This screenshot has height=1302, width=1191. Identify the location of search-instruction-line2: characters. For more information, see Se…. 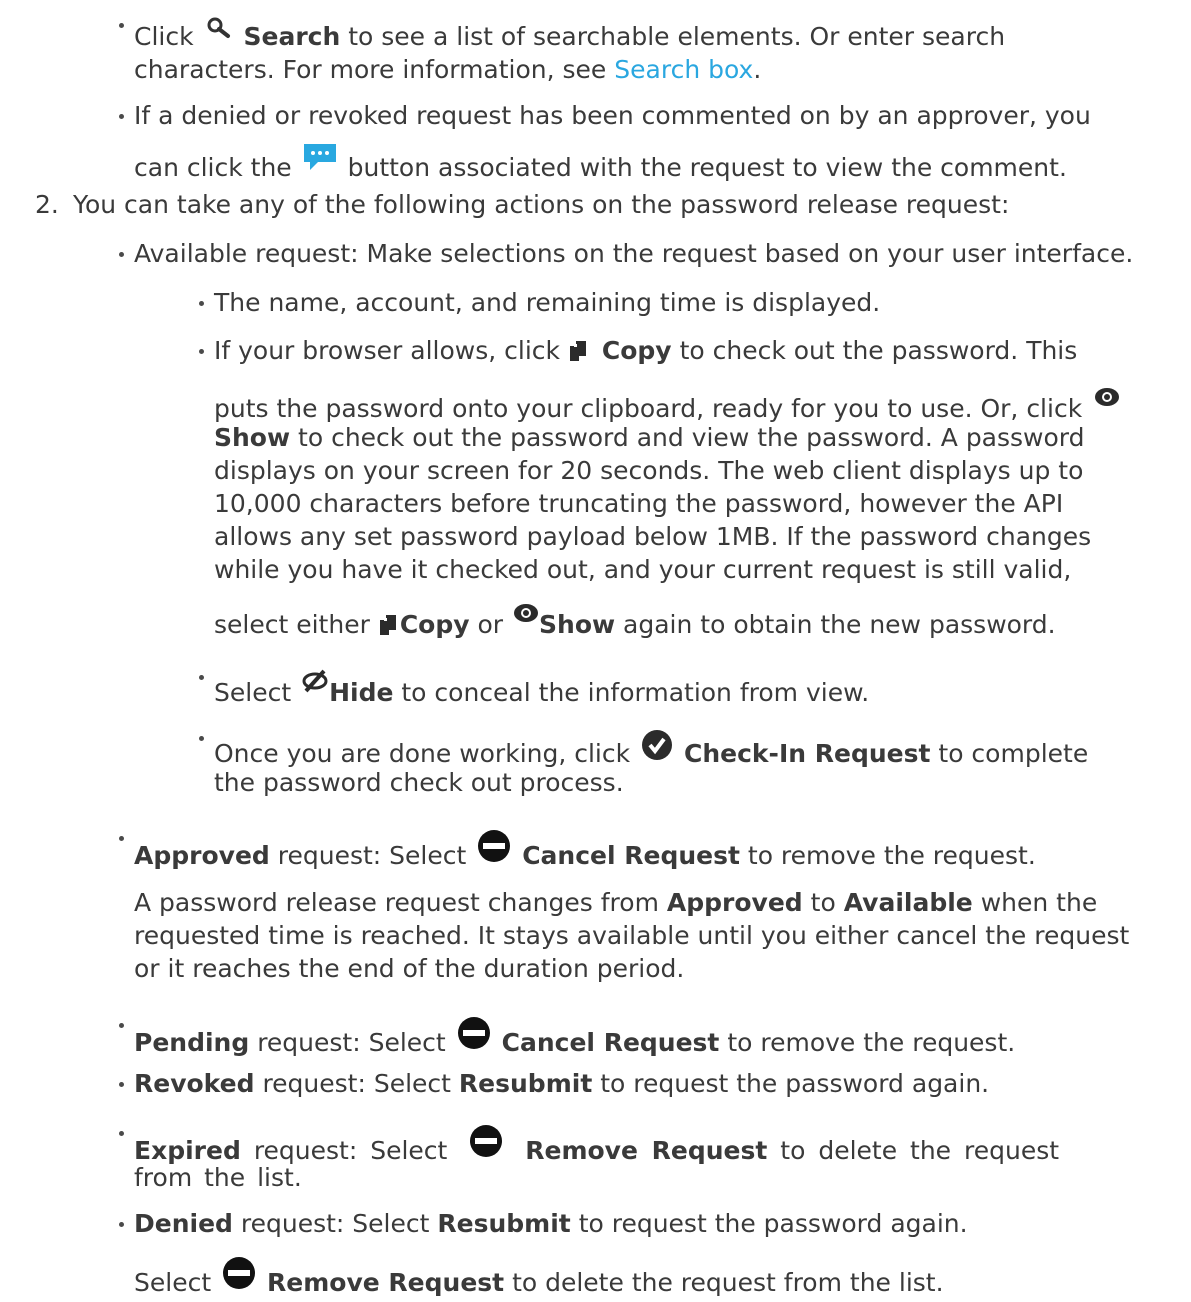
(448, 69).